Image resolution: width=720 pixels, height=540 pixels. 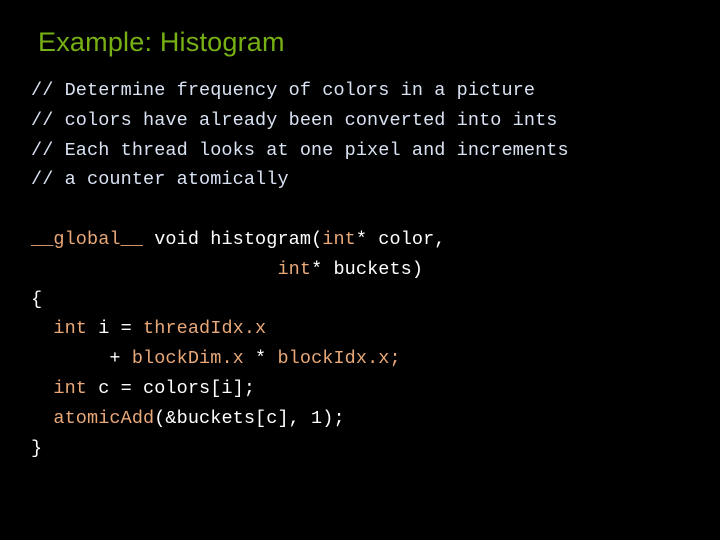 I want to click on page-title: Example: Histogram, so click(x=161, y=42).